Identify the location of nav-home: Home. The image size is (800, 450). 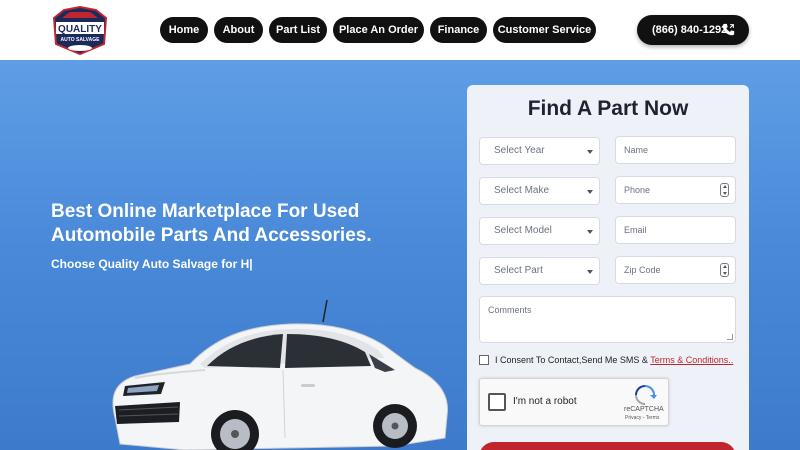
(184, 30).